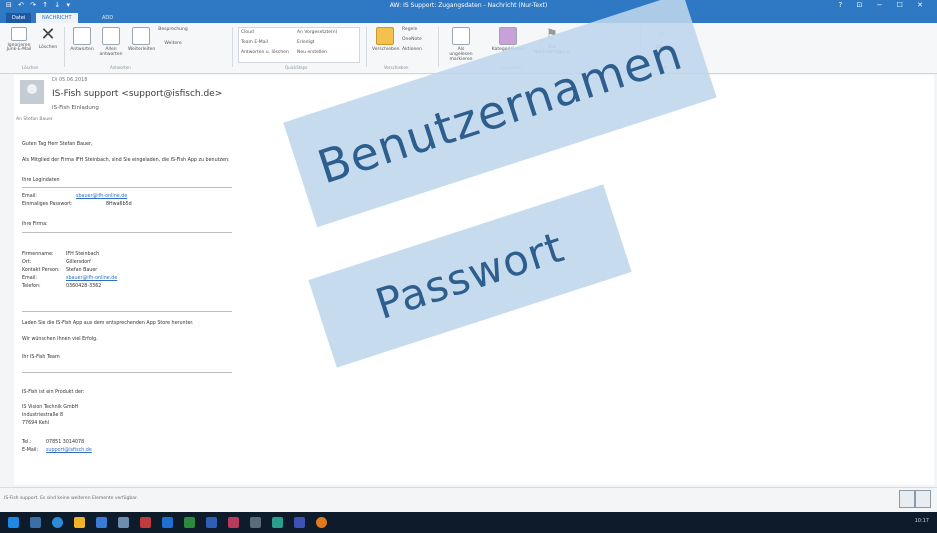  I want to click on onenote-button: OneNote, so click(412, 39).